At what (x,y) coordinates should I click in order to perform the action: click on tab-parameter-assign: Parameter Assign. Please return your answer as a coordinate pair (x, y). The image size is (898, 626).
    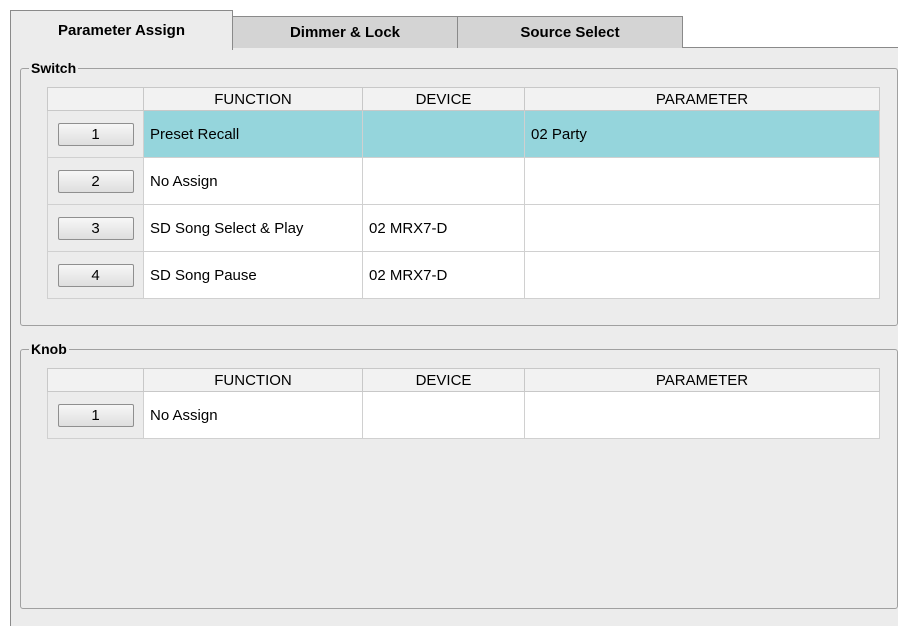
    Looking at the image, I should click on (121, 30).